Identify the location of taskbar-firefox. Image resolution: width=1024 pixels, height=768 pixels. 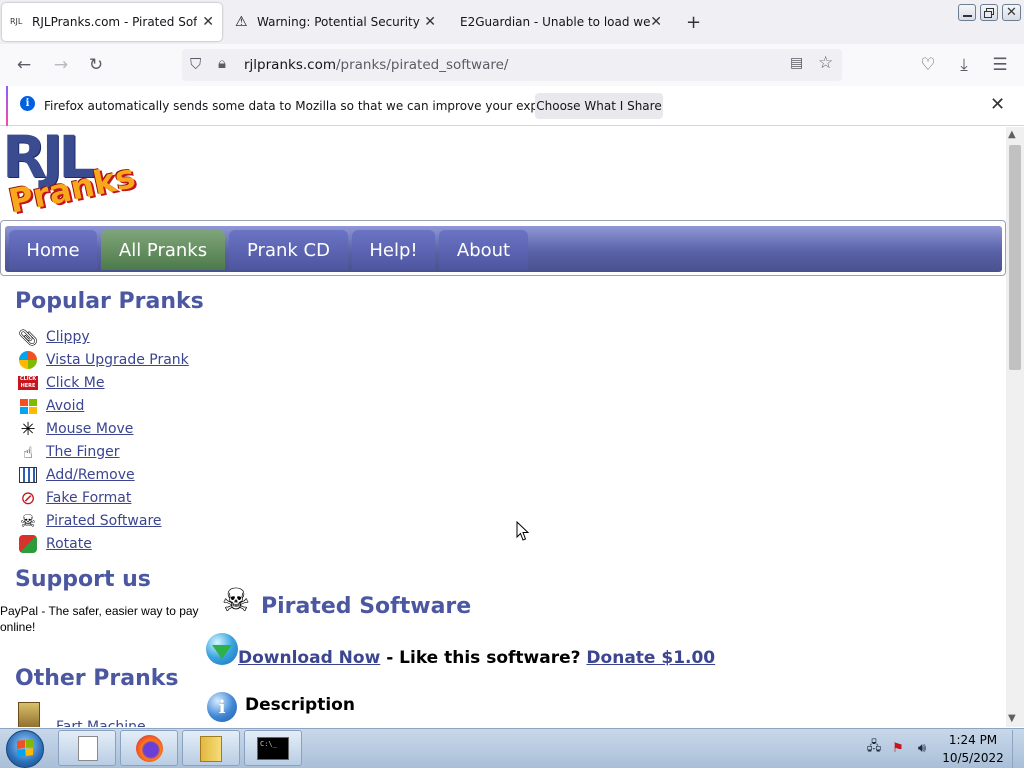
(149, 748).